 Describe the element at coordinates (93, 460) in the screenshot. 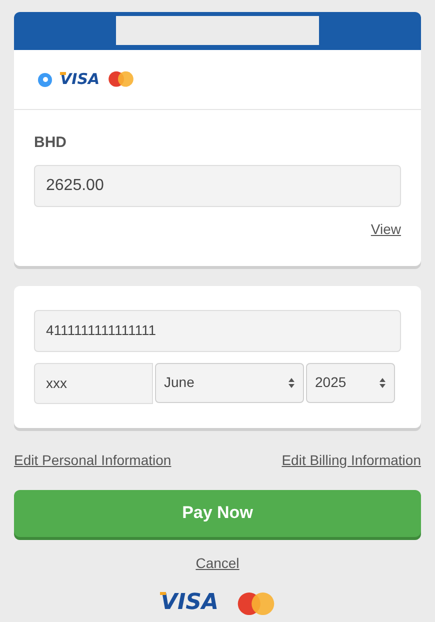

I see `edit-link: Edit Personal Information` at that location.